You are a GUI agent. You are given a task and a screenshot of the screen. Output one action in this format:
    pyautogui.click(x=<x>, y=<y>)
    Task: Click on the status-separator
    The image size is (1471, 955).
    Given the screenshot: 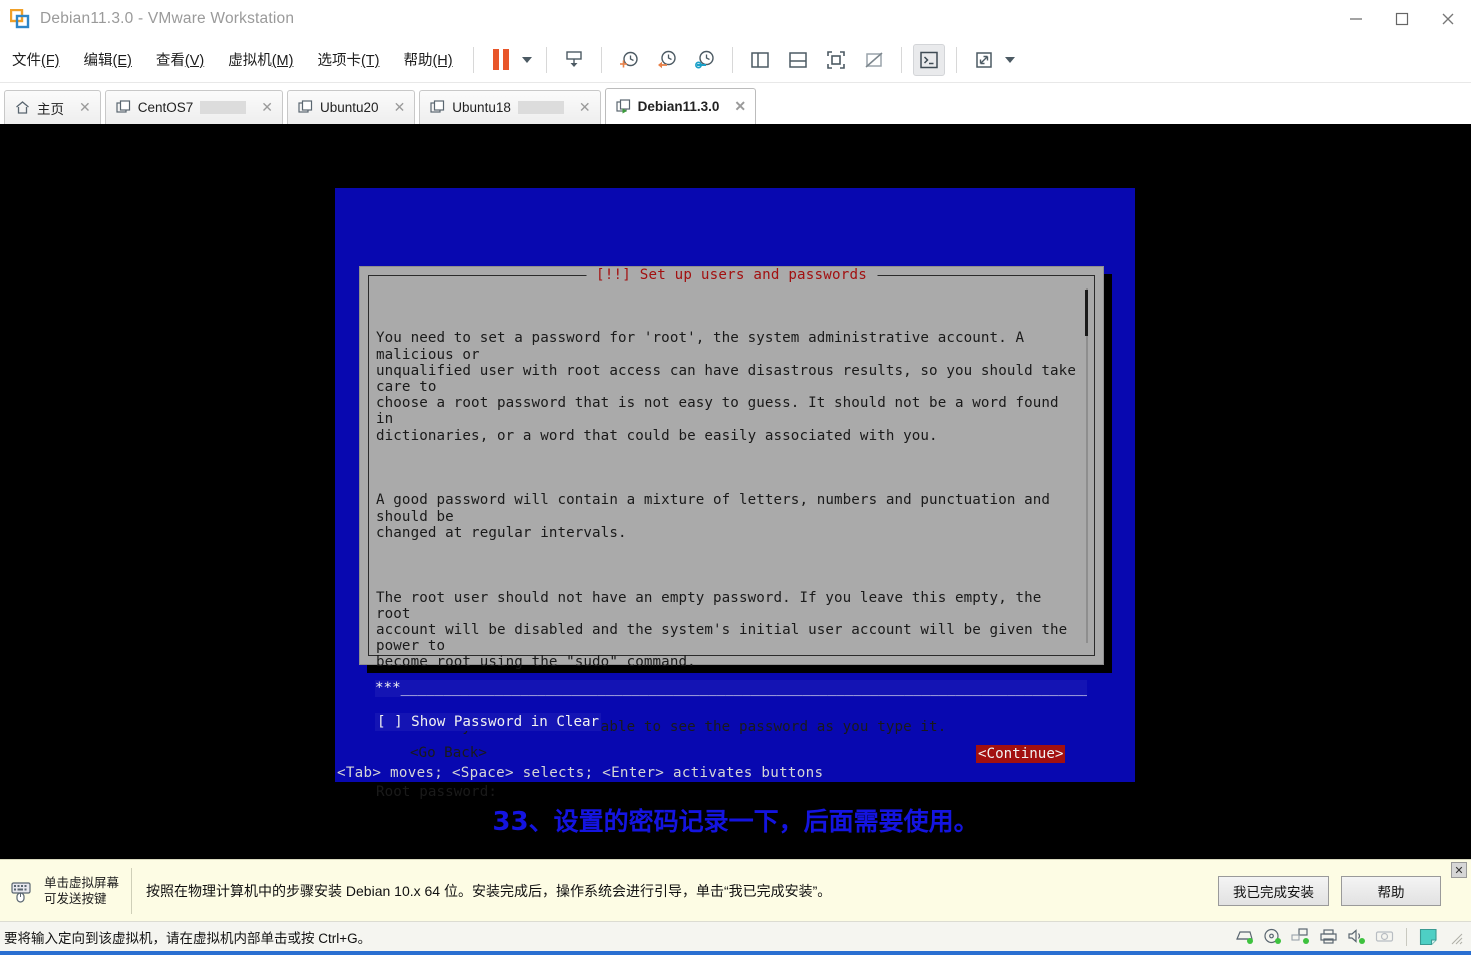 What is the action you would take?
    pyautogui.click(x=1406, y=936)
    